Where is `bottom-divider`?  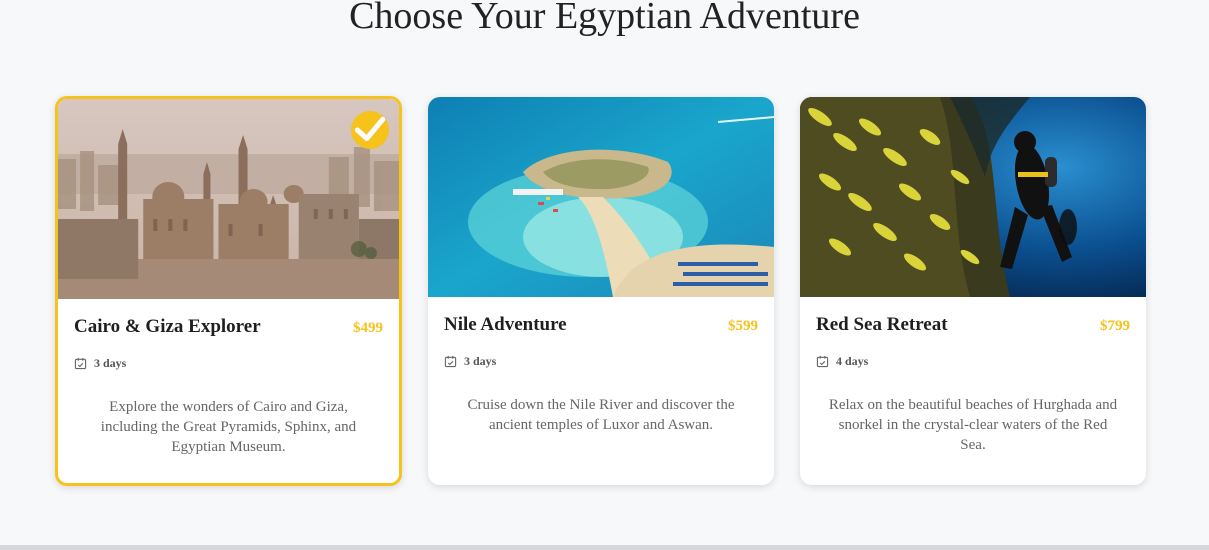 bottom-divider is located at coordinates (604, 547).